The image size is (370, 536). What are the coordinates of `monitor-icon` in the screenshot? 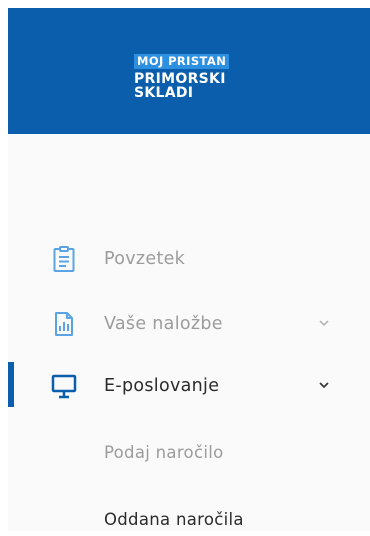 It's located at (64, 386).